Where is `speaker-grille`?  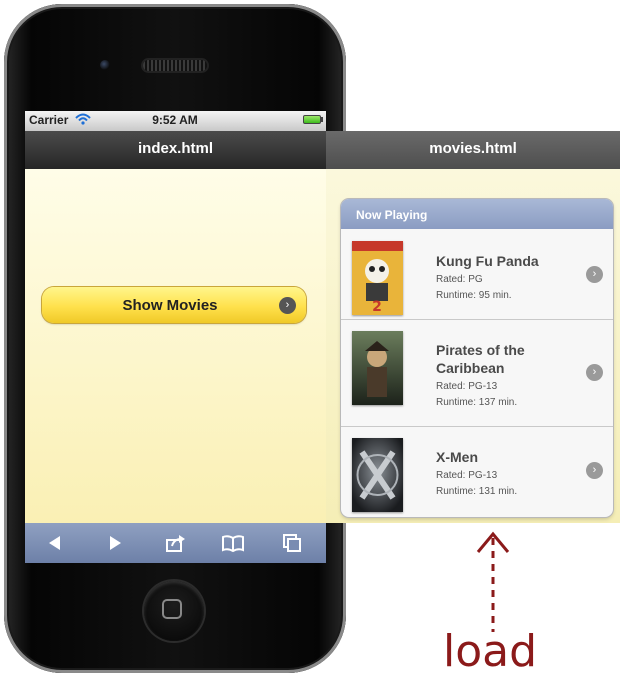
speaker-grille is located at coordinates (175, 65).